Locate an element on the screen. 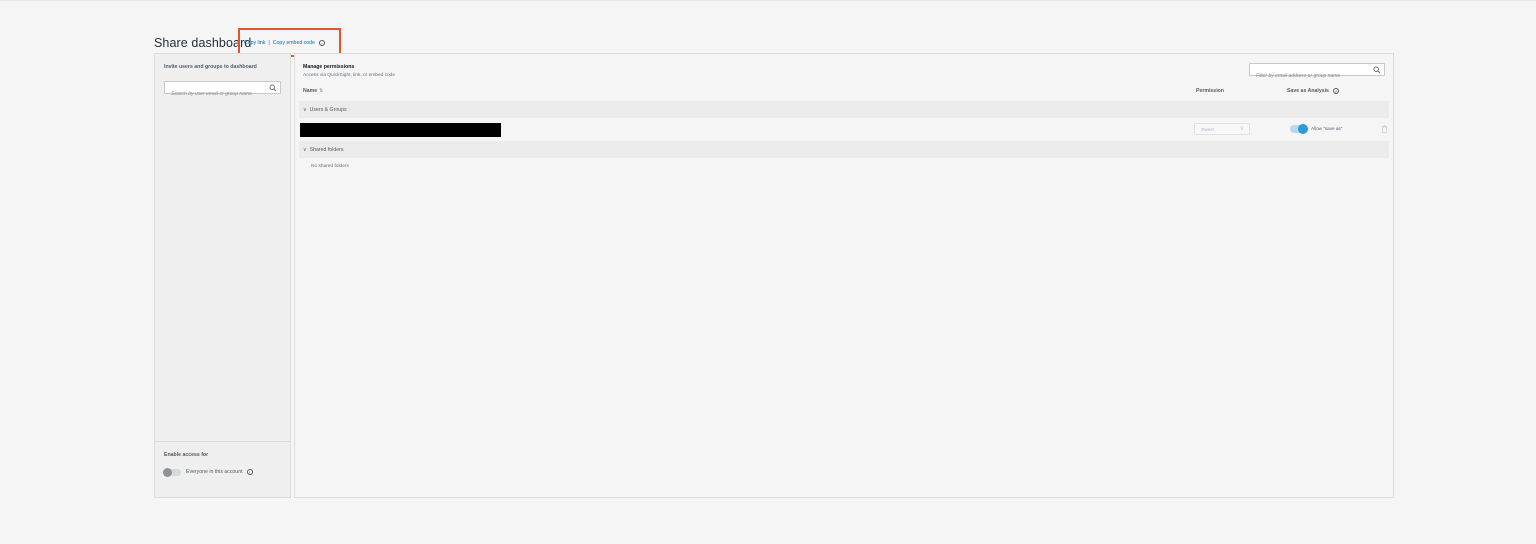  column-header-permission: Permission is located at coordinates (1210, 91).